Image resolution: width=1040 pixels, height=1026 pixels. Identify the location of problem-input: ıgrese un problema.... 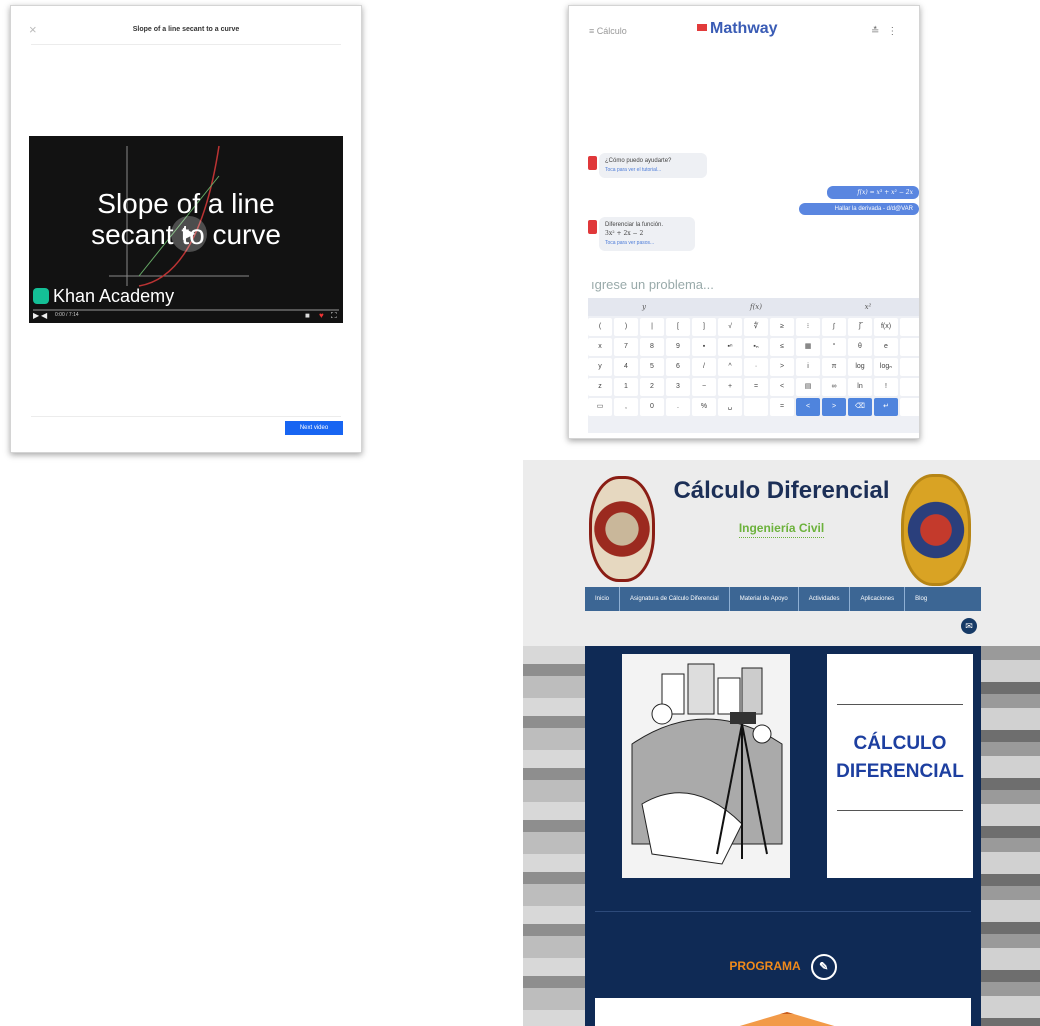
(652, 284).